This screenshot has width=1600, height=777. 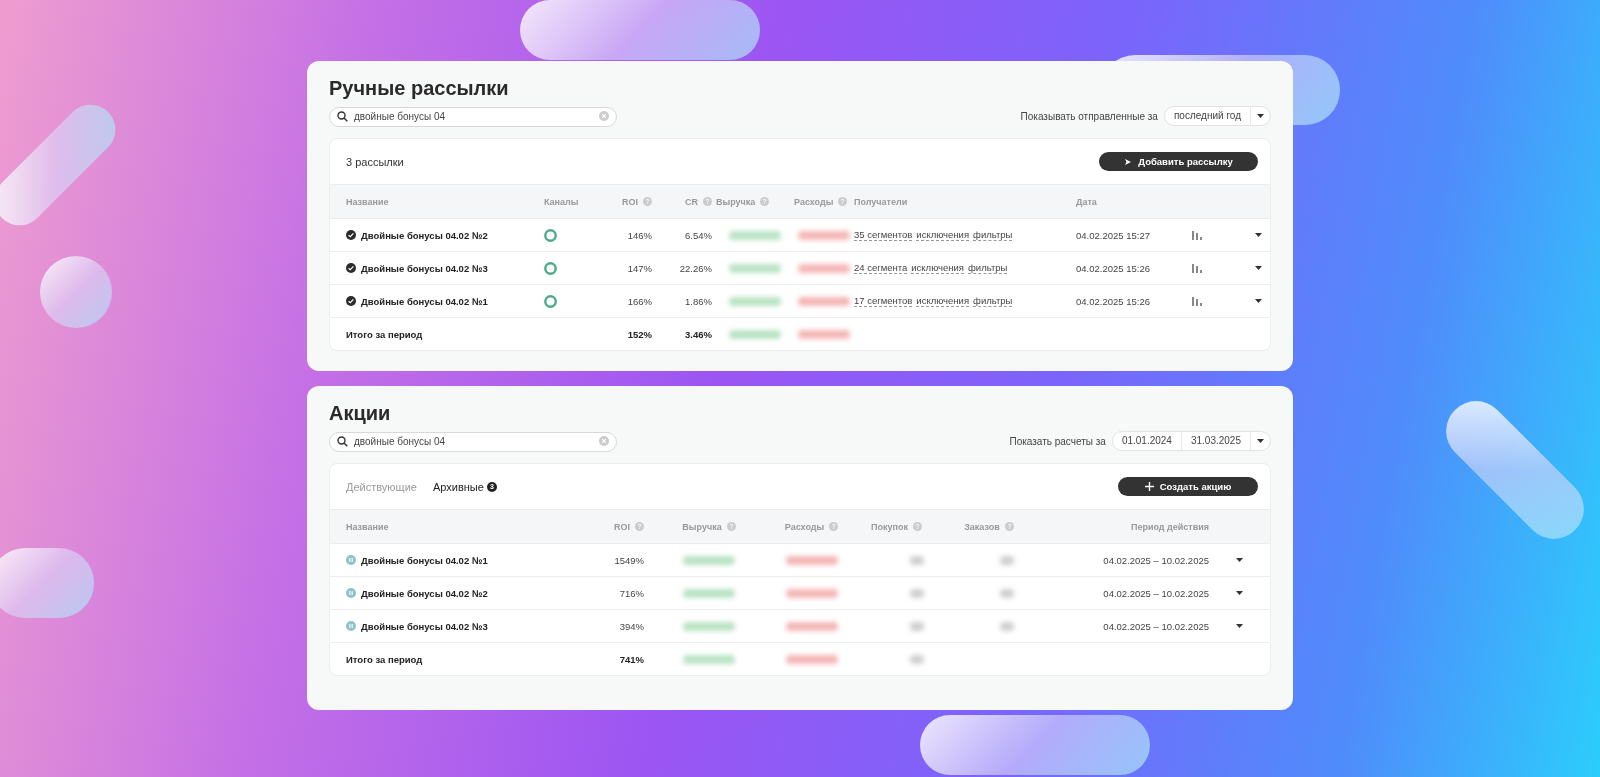 I want to click on arrow-icon, so click(x=1128, y=161).